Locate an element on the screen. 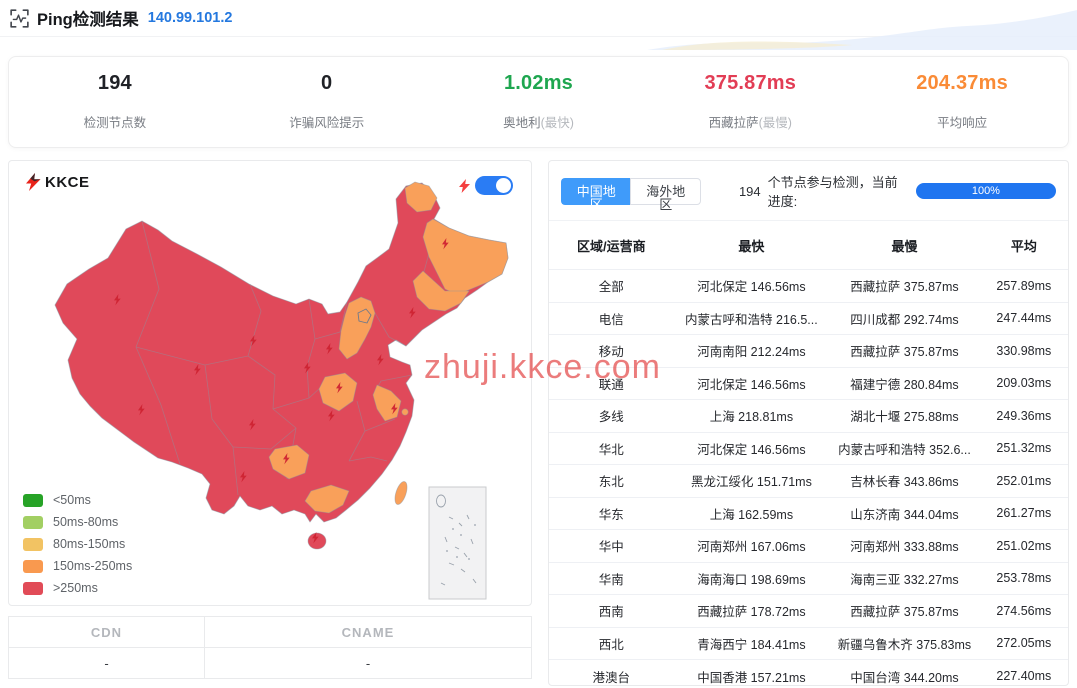 This screenshot has height=688, width=1077. stat-item: 375.87ms 西藏拉萨(最慢) is located at coordinates (750, 102).